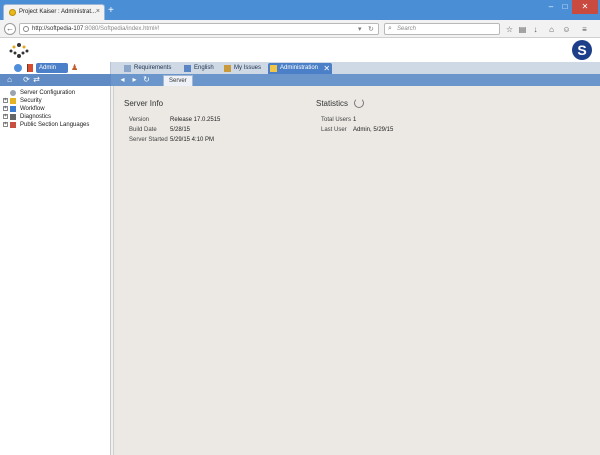 The image size is (600, 455). What do you see at coordinates (48, 93) in the screenshot?
I see `tree-item-label: Server Configuration` at bounding box center [48, 93].